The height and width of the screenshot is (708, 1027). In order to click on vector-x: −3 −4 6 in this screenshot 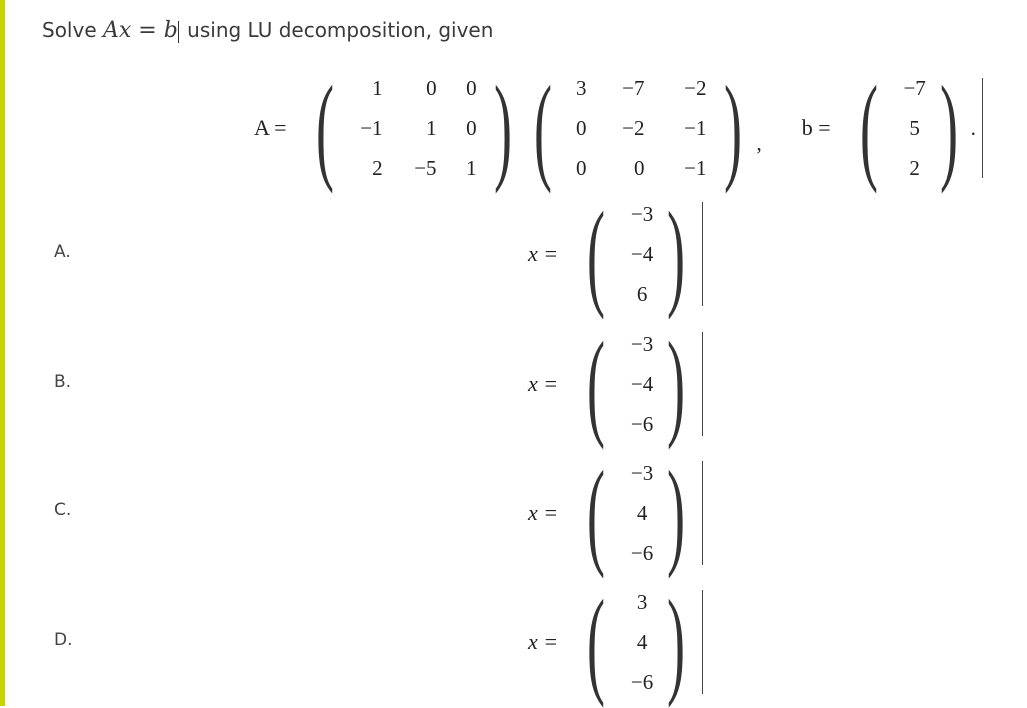, I will do `click(636, 254)`.